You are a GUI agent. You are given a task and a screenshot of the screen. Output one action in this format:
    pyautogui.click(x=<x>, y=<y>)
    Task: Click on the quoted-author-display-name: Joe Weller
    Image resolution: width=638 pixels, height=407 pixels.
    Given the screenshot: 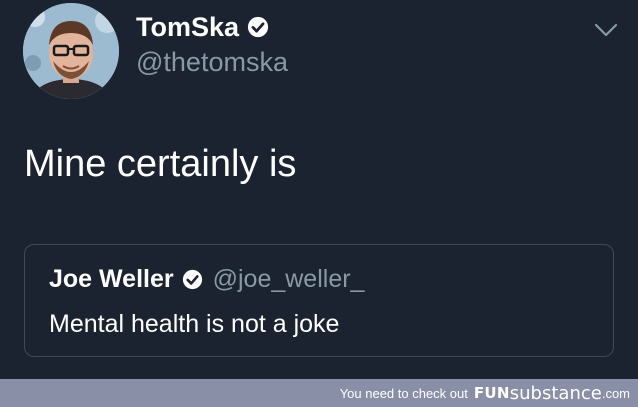 What is the action you would take?
    pyautogui.click(x=111, y=279)
    